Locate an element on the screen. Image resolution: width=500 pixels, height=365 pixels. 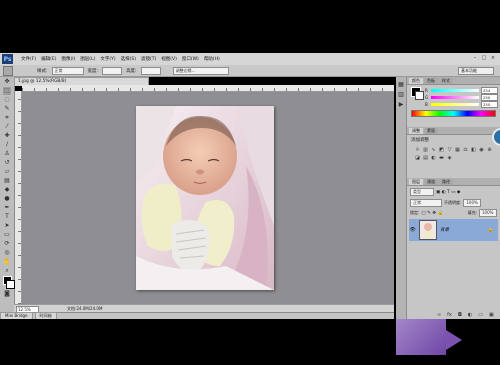
layer-kind-filter: 类型 is located at coordinates (422, 192).